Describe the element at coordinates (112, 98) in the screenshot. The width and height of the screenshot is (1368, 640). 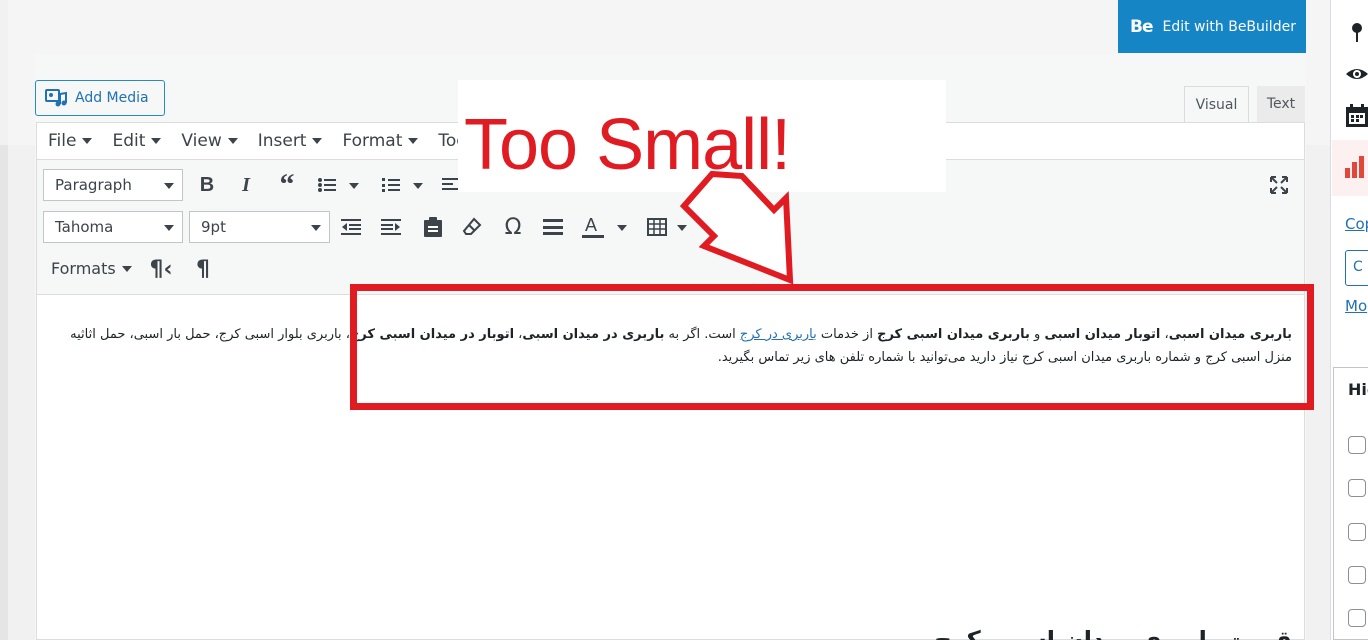
I see `add-media-label: Add Media` at that location.